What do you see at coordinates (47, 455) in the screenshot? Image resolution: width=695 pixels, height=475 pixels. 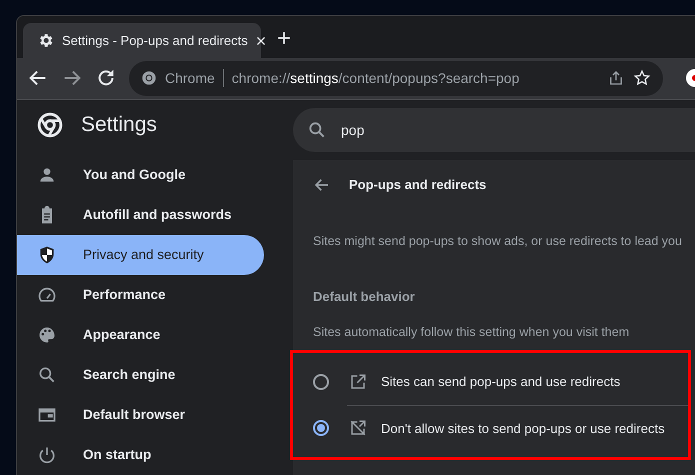 I see `power-icon` at bounding box center [47, 455].